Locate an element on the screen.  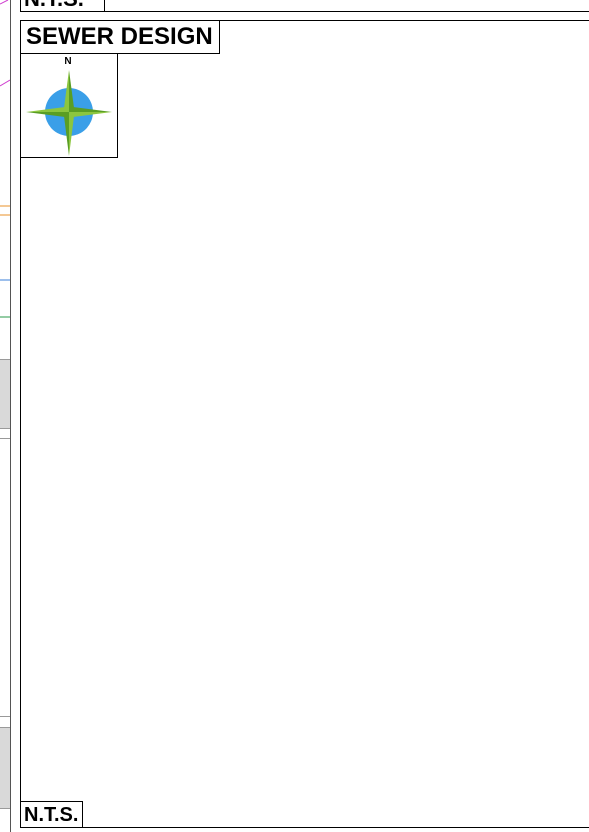
panel-title: SEWER DESIGN is located at coordinates (120, 37).